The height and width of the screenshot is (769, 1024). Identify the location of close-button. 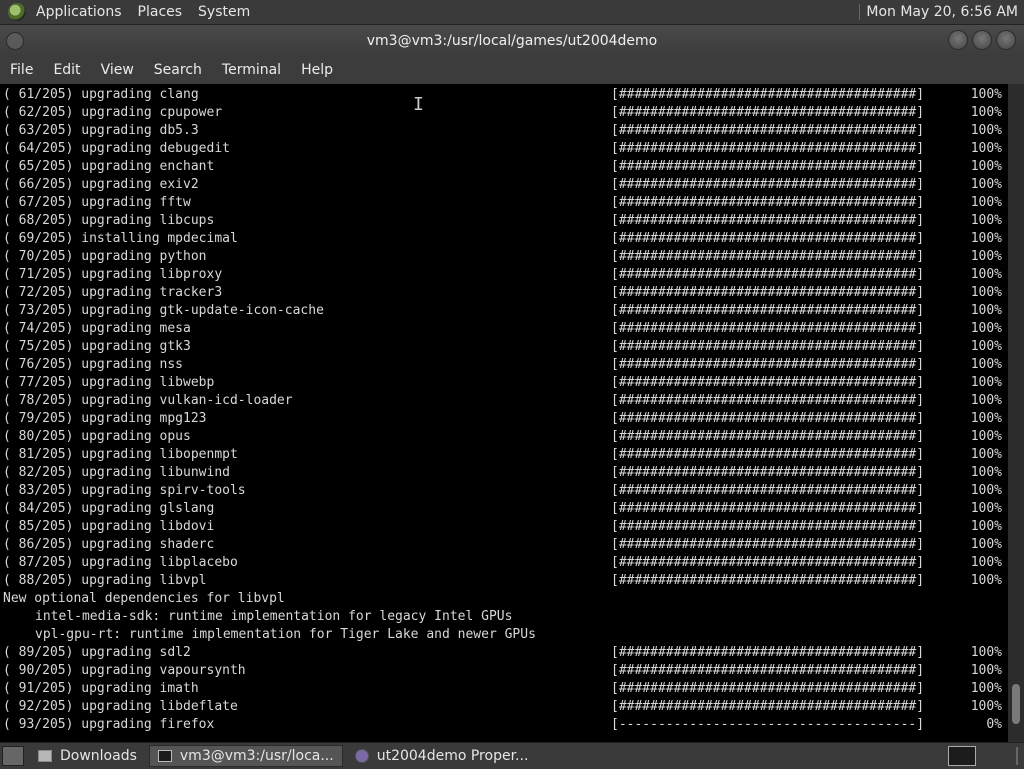
(1006, 40).